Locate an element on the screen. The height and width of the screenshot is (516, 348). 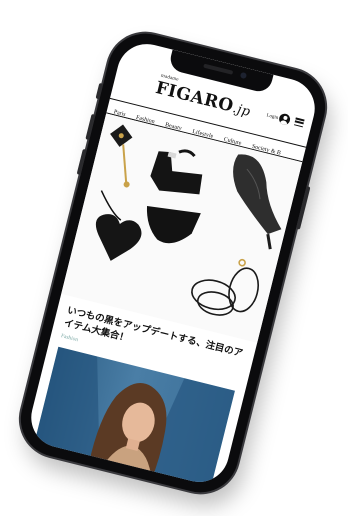
heart-bag is located at coordinates (118, 225).